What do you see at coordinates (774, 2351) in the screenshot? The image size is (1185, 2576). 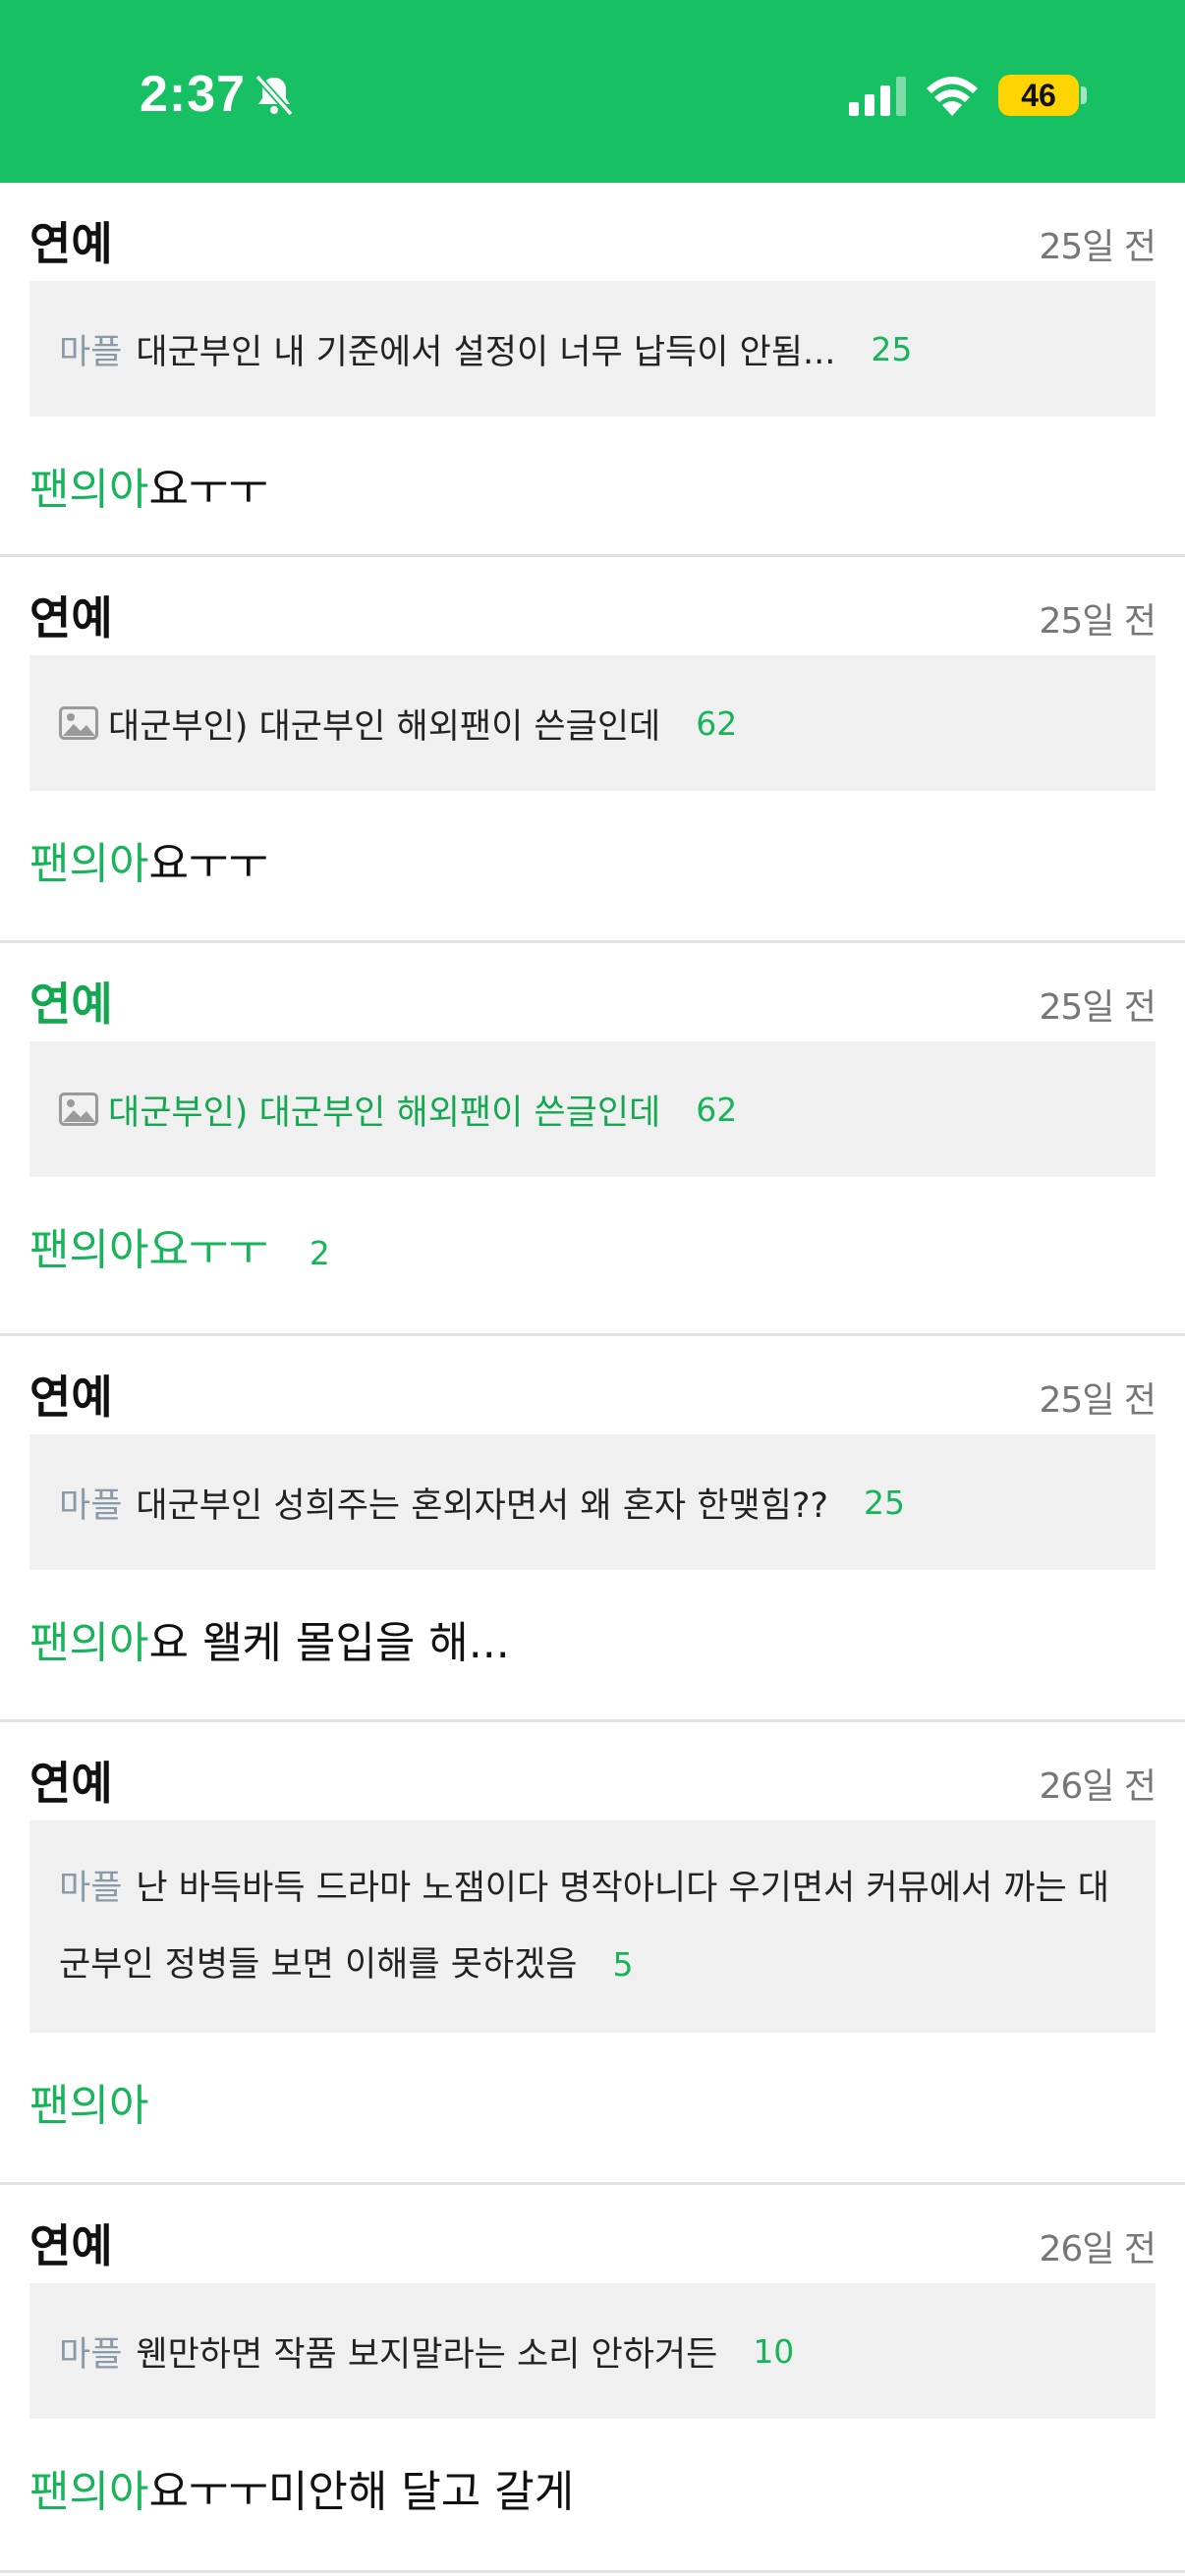 I see `comment-count: 10` at bounding box center [774, 2351].